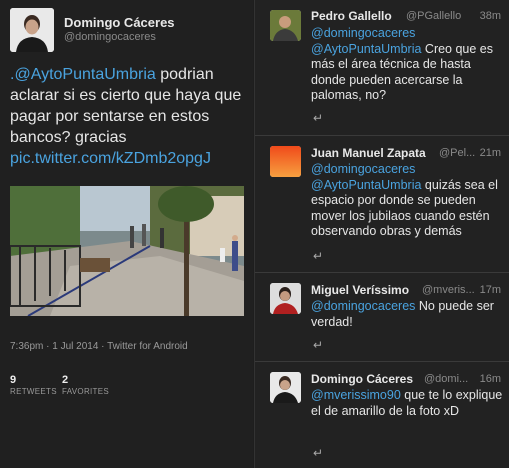 The height and width of the screenshot is (468, 509). What do you see at coordinates (490, 290) in the screenshot?
I see `reply-time: 17m` at bounding box center [490, 290].